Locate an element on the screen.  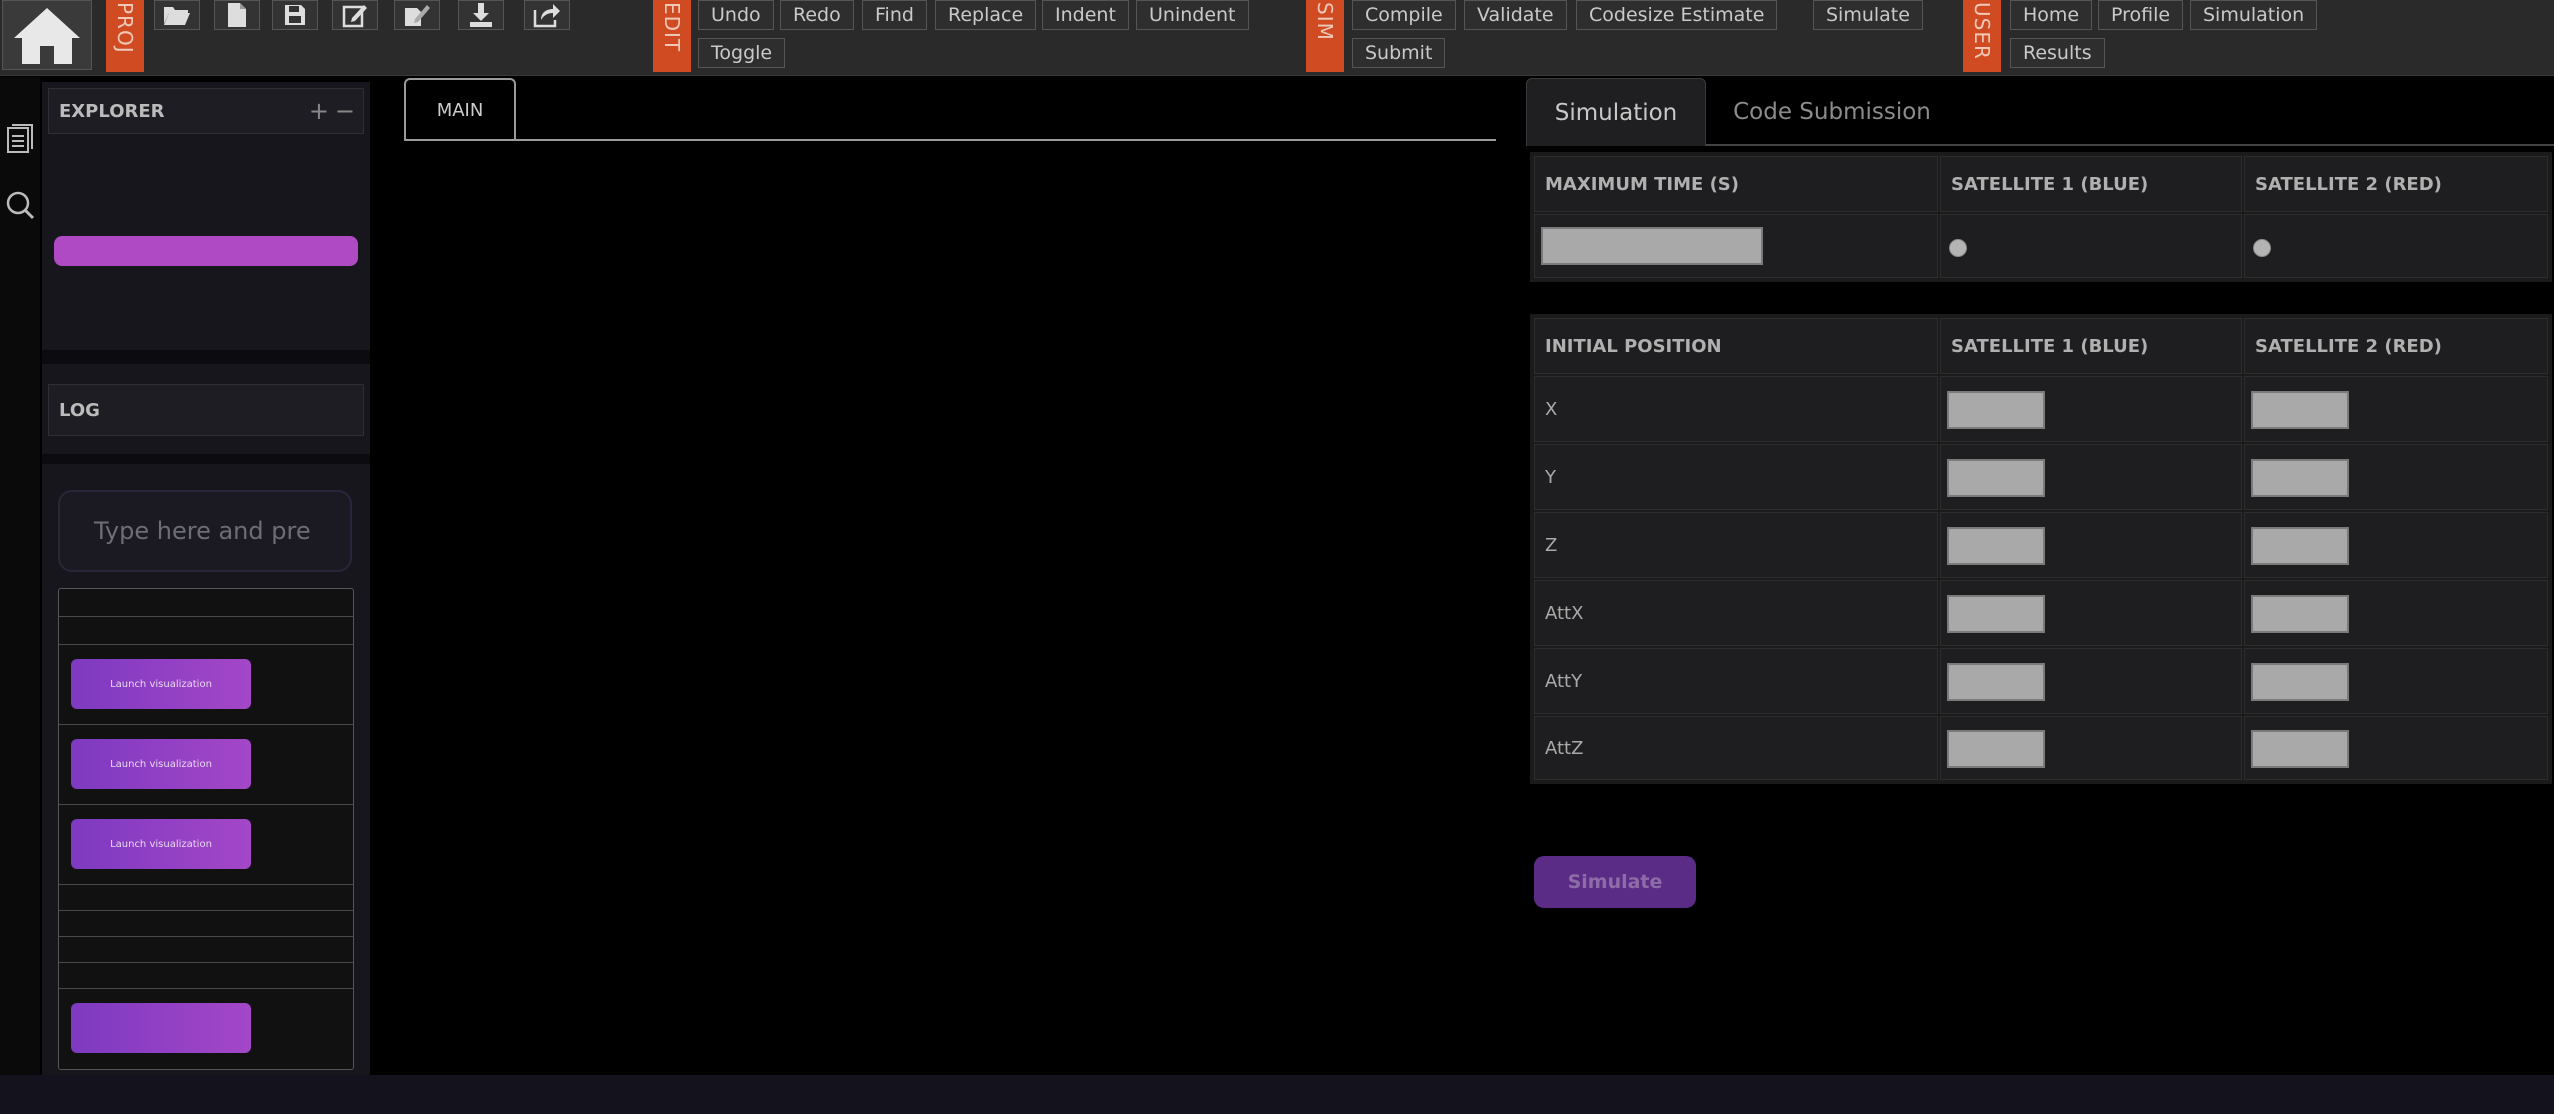
satellite2-z-input is located at coordinates (2300, 546).